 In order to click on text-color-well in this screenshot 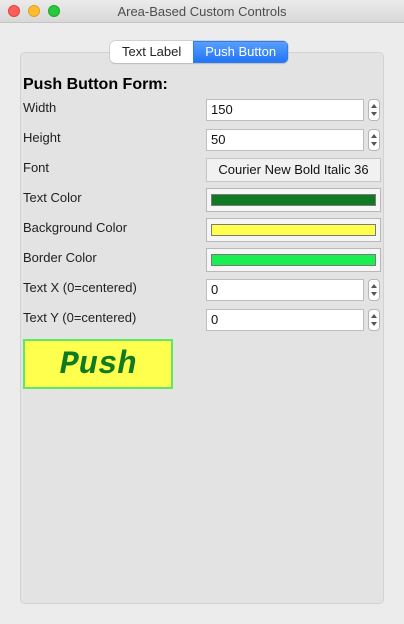, I will do `click(293, 200)`.